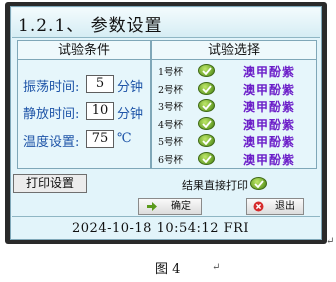 The image size is (336, 282). Describe the element at coordinates (171, 125) in the screenshot. I see `cup-label: 4号杯` at that location.